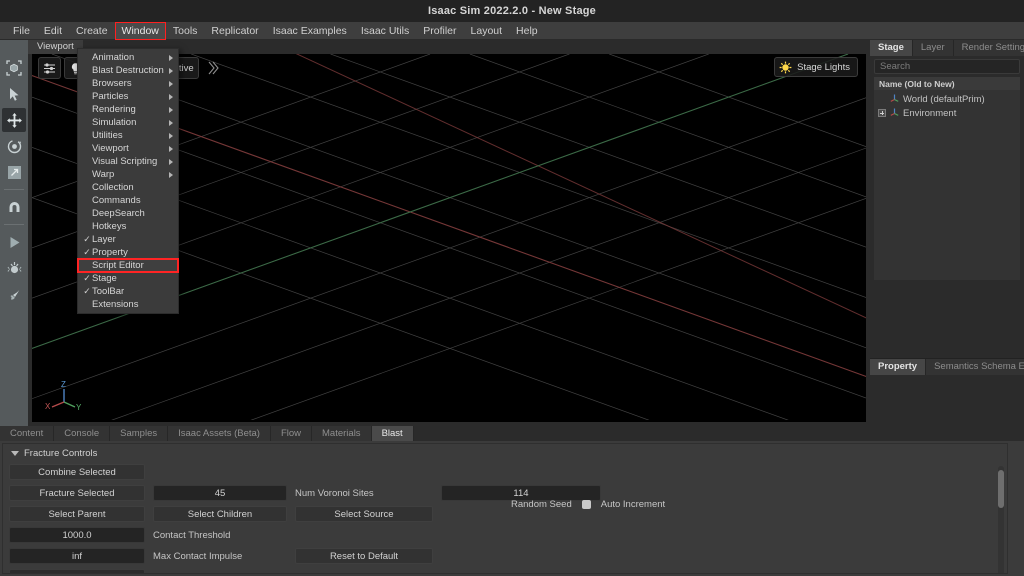 The width and height of the screenshot is (1024, 576). Describe the element at coordinates (79, 407) in the screenshot. I see `svg-text: Y` at that location.